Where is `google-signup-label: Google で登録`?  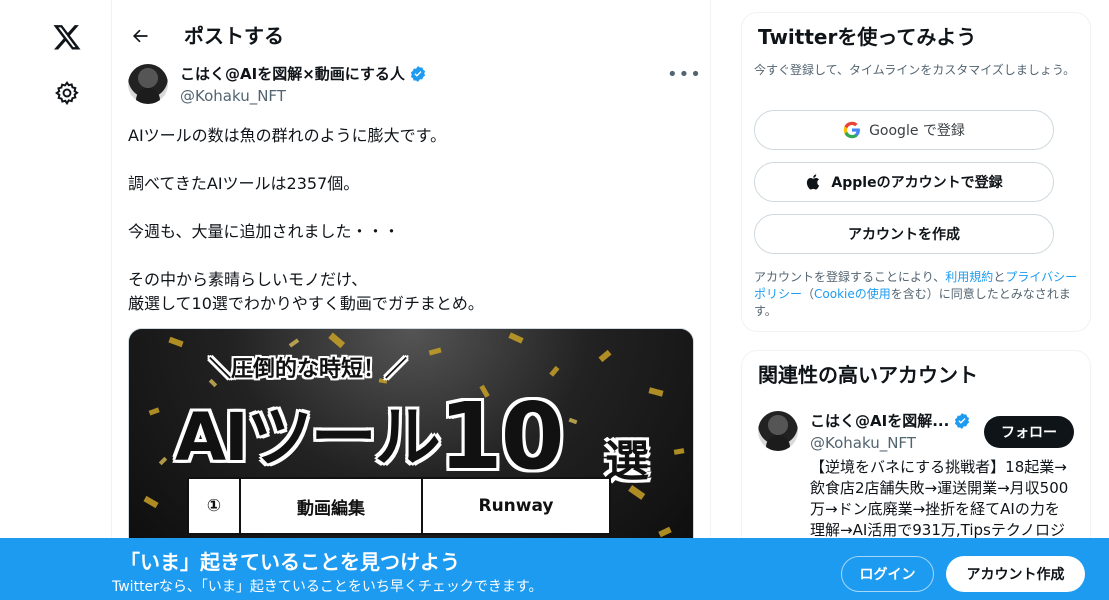
google-signup-label: Google で登録 is located at coordinates (917, 131).